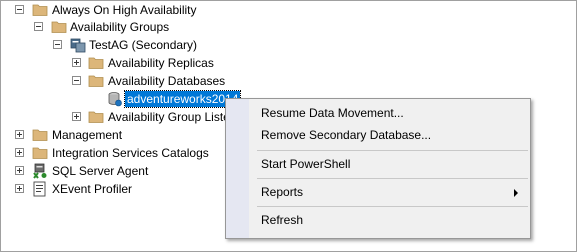  I want to click on selected-database-label: adventureworks2014, so click(182, 99).